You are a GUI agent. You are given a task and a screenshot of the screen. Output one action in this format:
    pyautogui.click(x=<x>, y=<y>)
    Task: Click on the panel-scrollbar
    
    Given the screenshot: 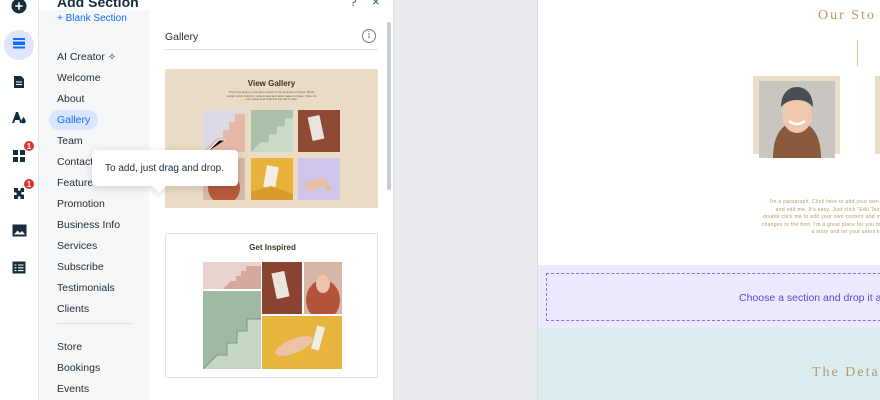 What is the action you would take?
    pyautogui.click(x=389, y=106)
    